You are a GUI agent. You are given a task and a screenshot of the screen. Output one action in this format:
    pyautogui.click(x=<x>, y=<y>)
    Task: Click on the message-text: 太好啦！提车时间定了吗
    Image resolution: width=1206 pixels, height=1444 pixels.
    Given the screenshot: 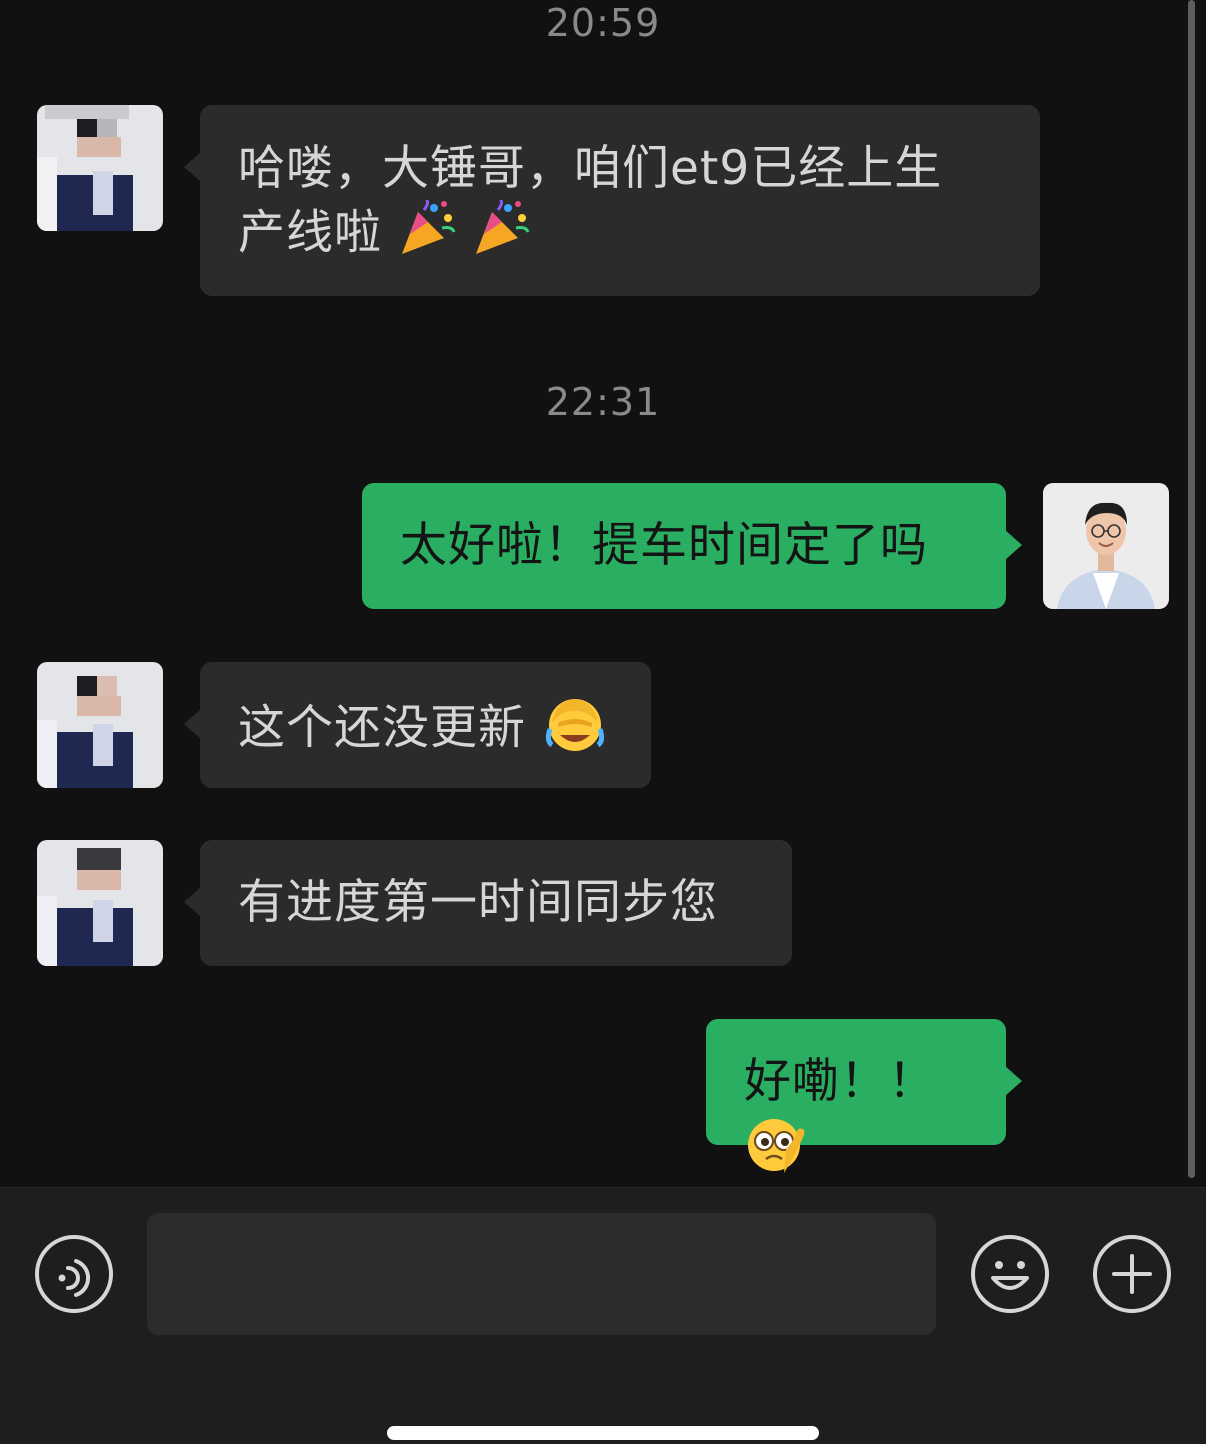 What is the action you would take?
    pyautogui.click(x=664, y=545)
    